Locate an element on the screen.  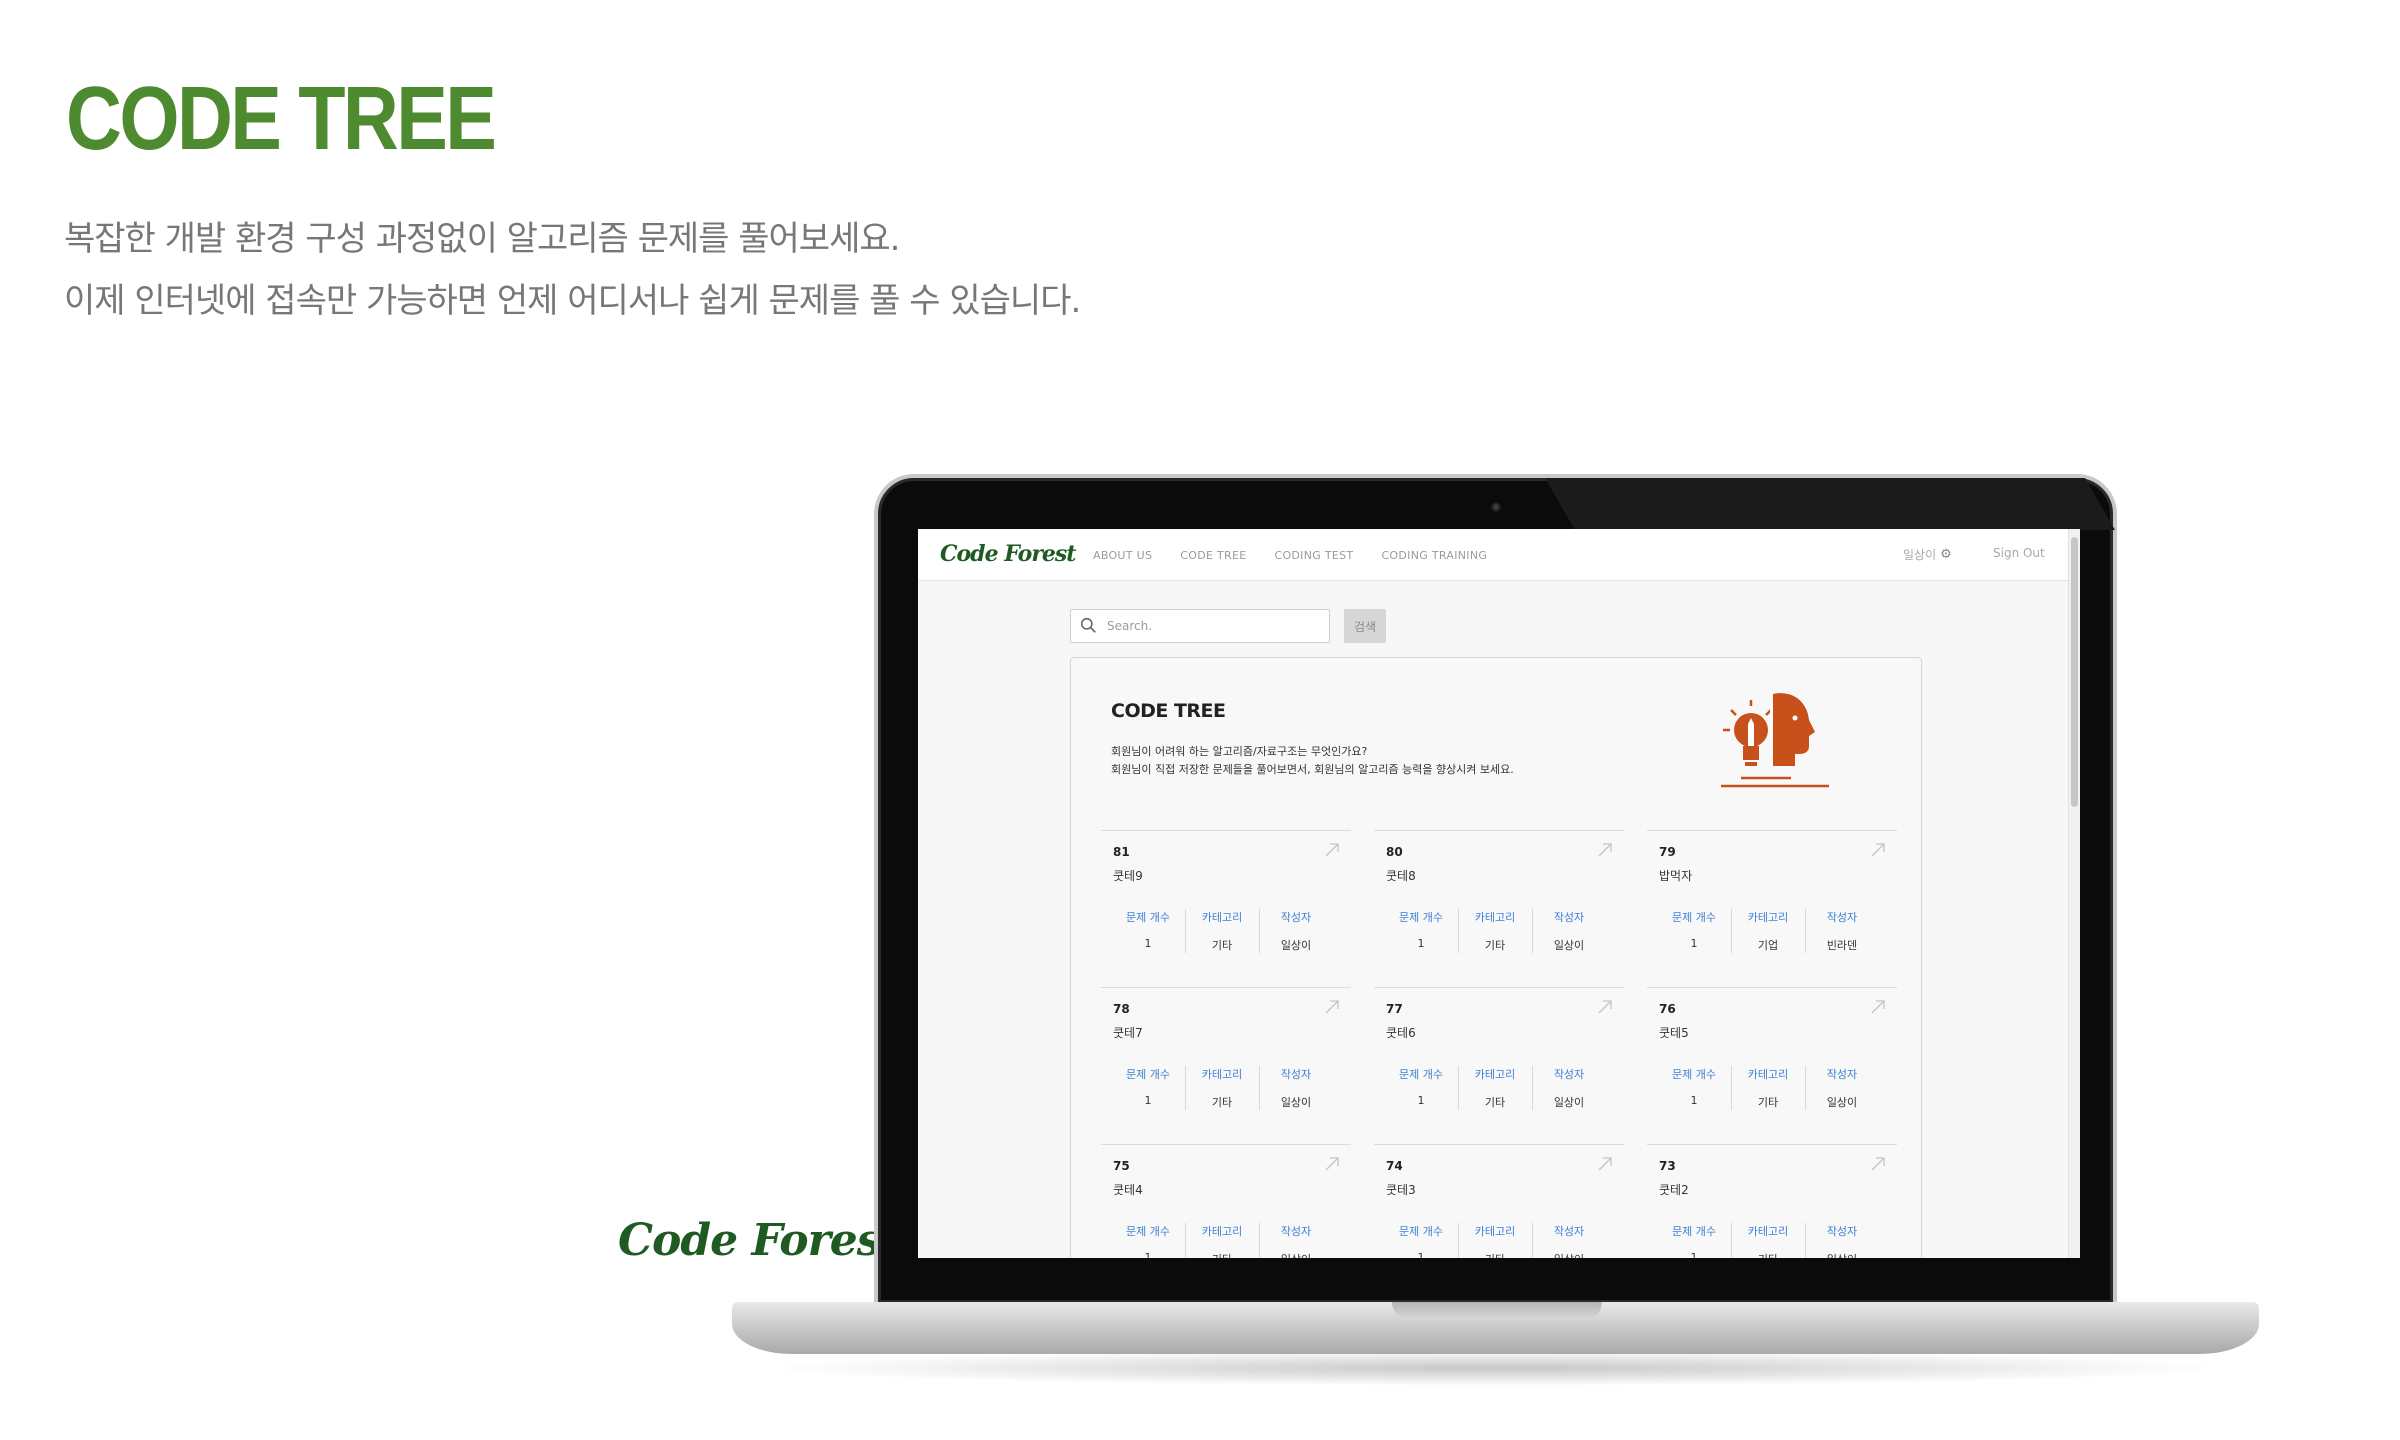
scrollbar is located at coordinates (2074, 893).